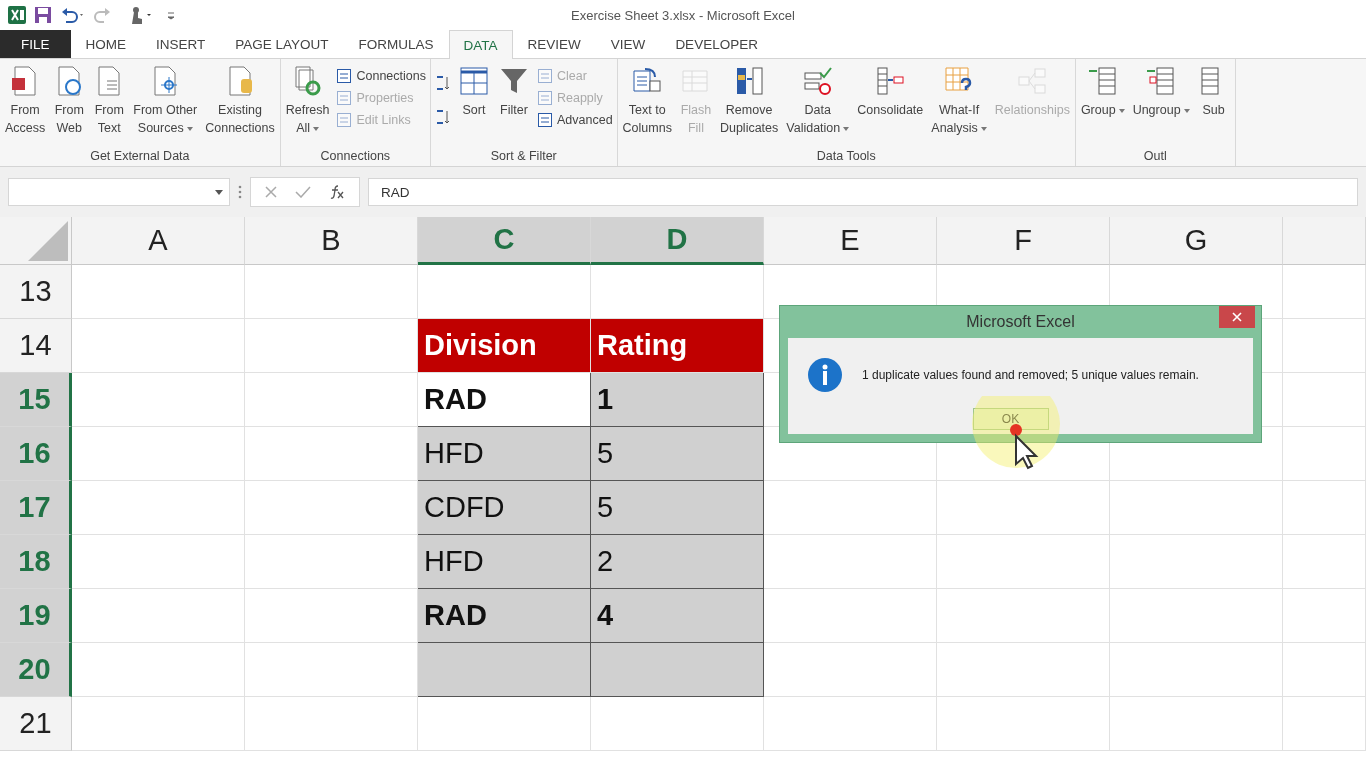 This screenshot has width=1366, height=768. What do you see at coordinates (677, 400) in the screenshot?
I see `table-cell: 1` at bounding box center [677, 400].